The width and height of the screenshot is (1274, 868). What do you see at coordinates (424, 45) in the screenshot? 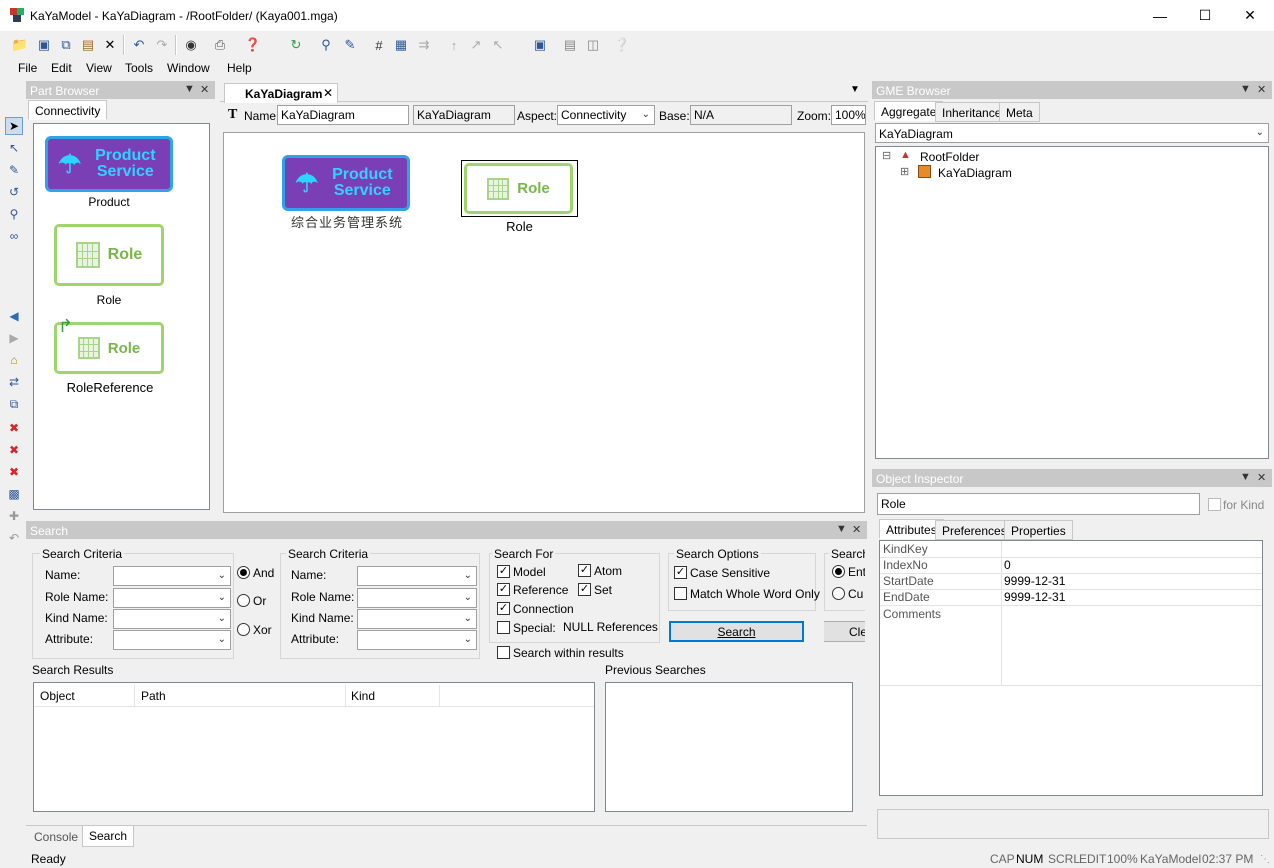
I see `sequence-icon: ⇉` at bounding box center [424, 45].